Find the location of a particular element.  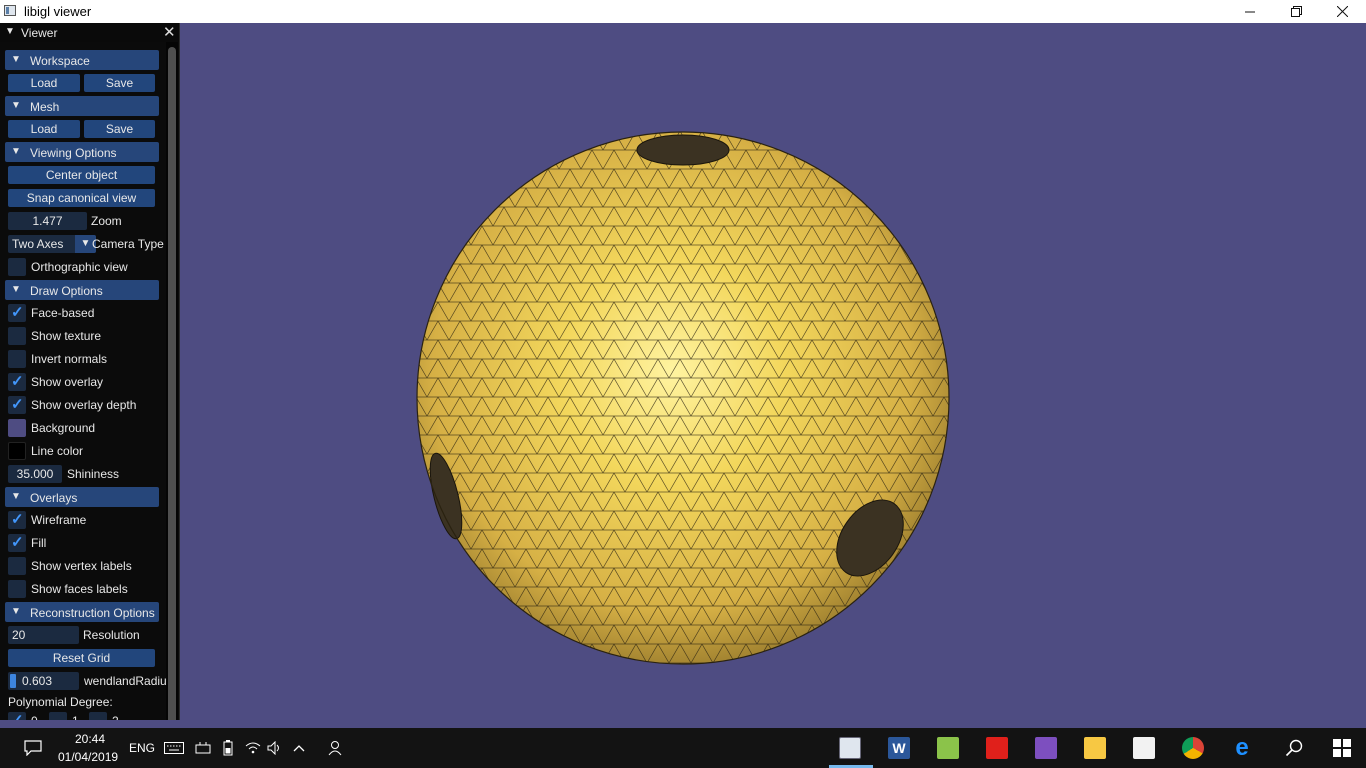

shininess-input: 35.000 is located at coordinates (35, 474).